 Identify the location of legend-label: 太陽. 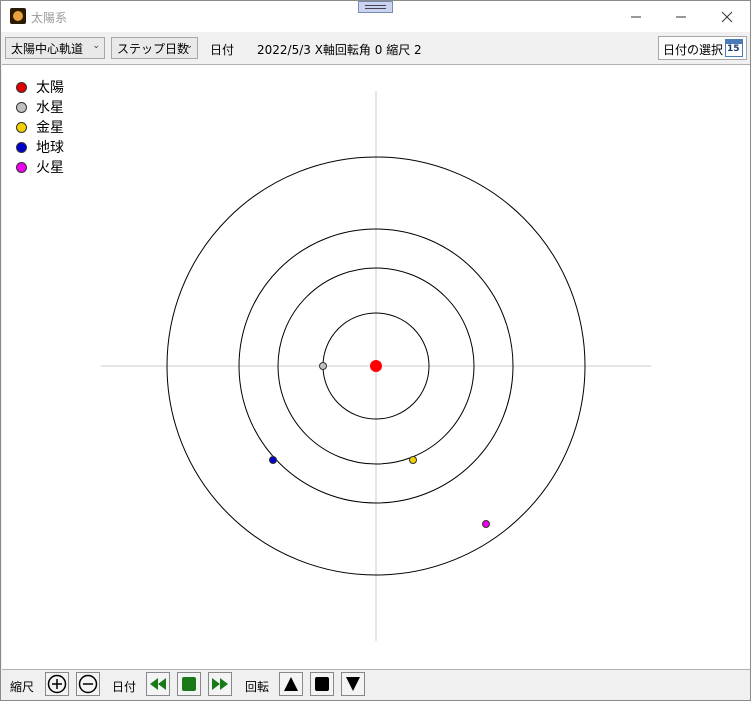
(50, 88).